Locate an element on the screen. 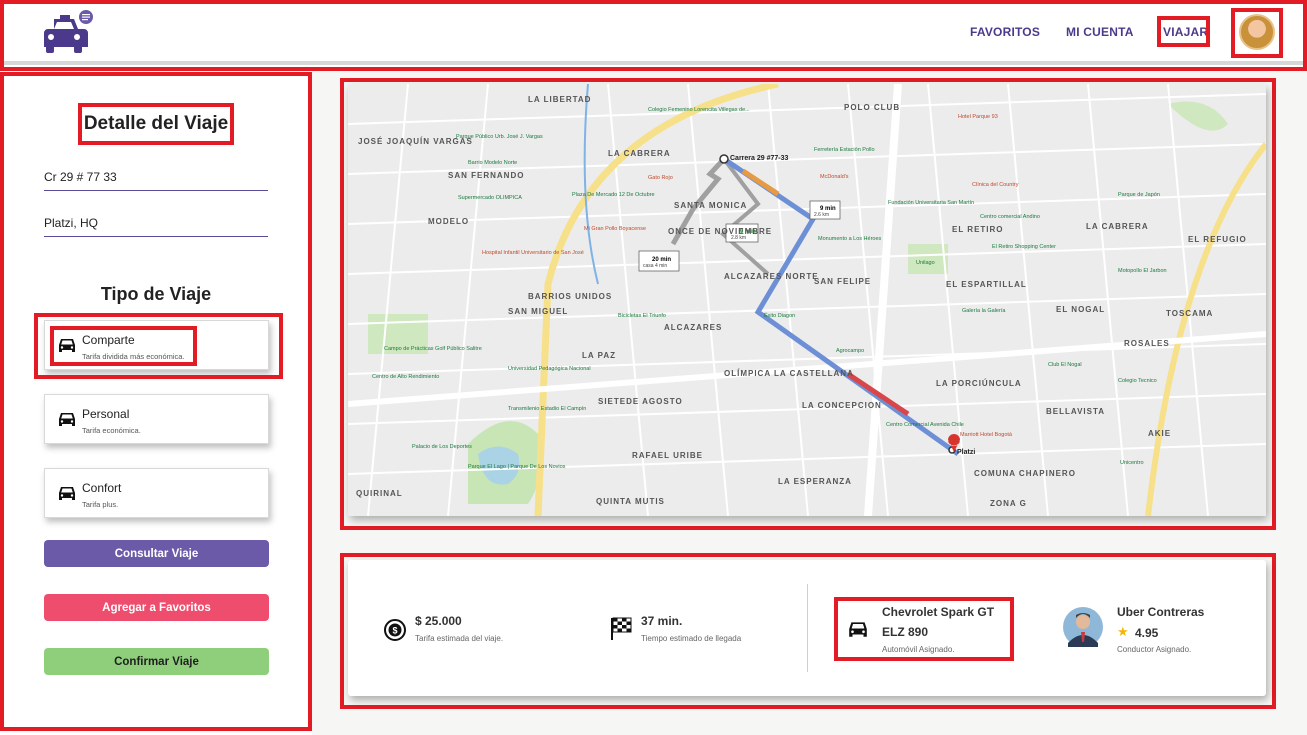 This screenshot has width=1307, height=735. trip-type-confort: Confort Tarifa plus. is located at coordinates (156, 493).